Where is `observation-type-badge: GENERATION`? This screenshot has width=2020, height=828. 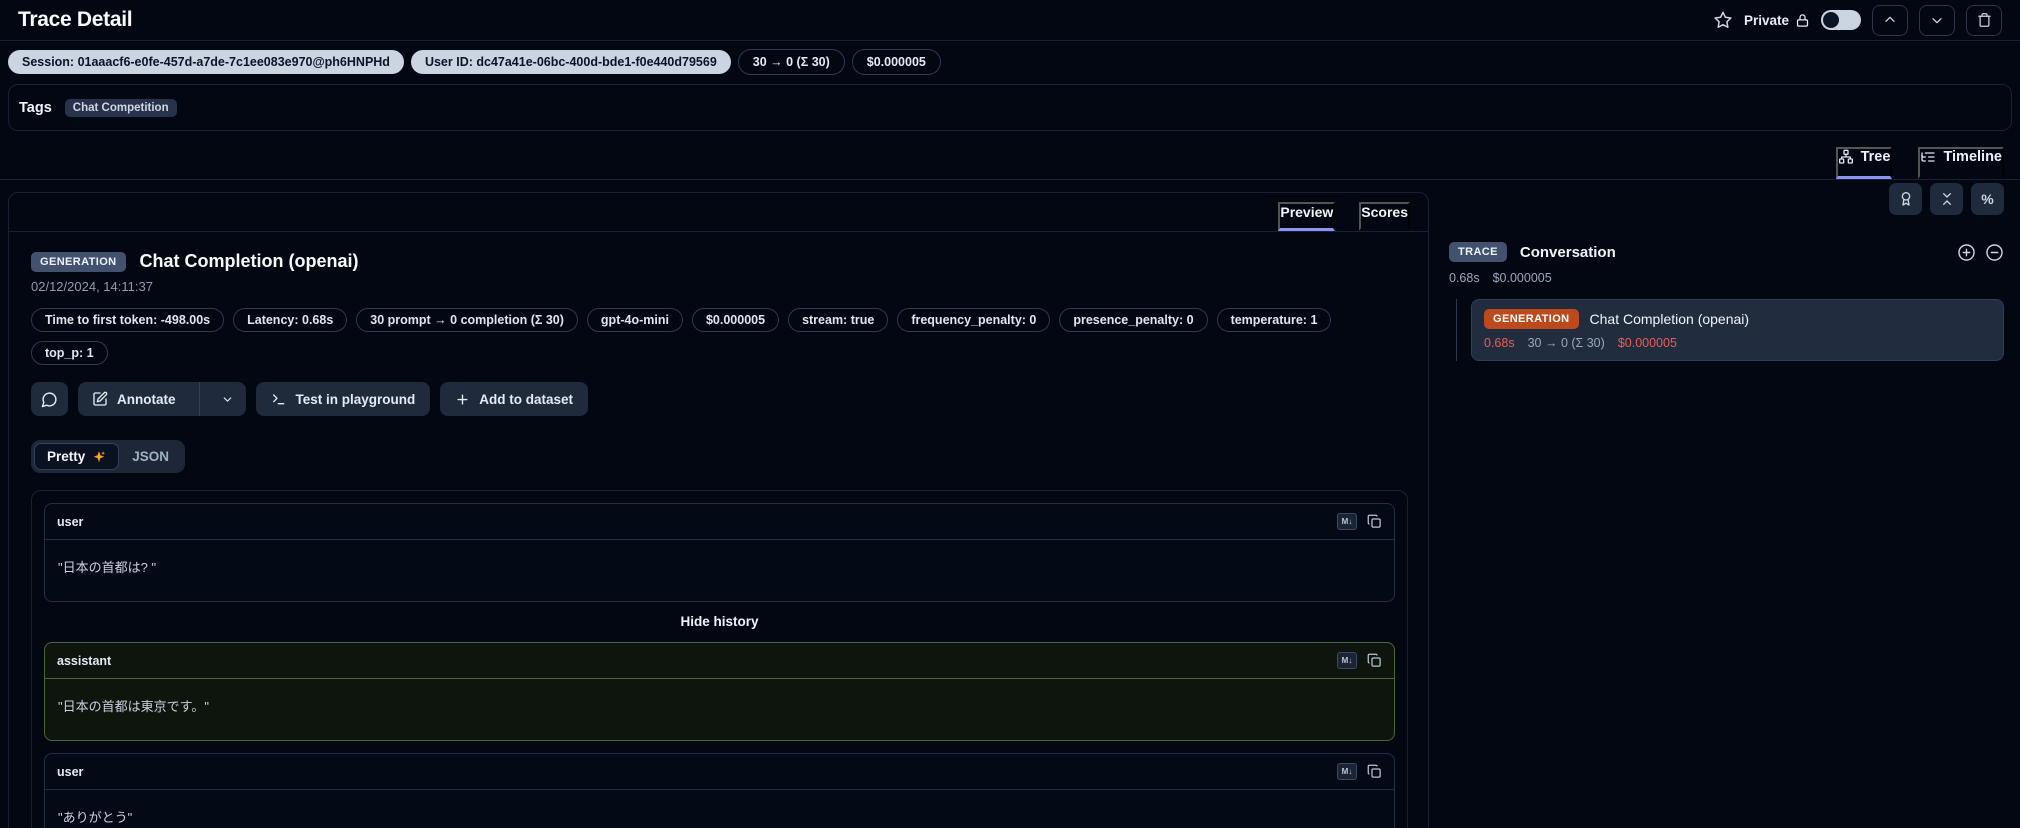
observation-type-badge: GENERATION is located at coordinates (78, 261).